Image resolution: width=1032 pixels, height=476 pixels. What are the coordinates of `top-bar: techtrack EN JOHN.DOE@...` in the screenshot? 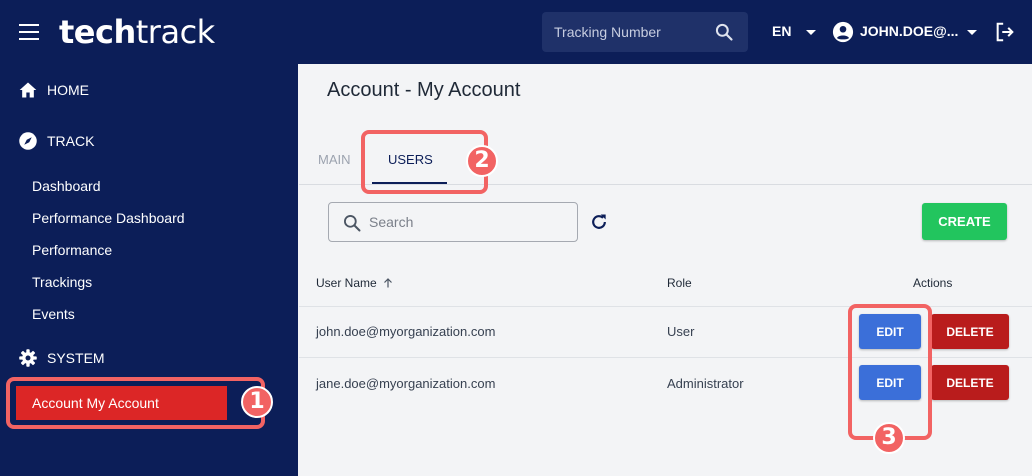 It's located at (516, 32).